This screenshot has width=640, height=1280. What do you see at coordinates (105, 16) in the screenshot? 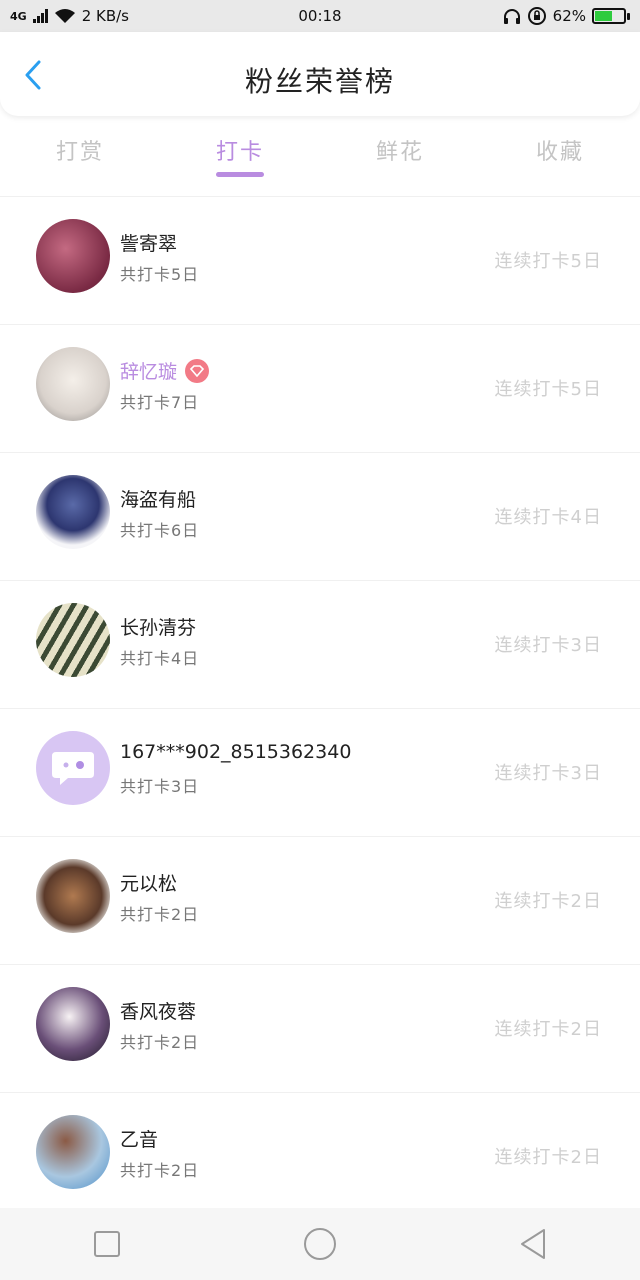
I see `network-speed: 2 KB/s` at bounding box center [105, 16].